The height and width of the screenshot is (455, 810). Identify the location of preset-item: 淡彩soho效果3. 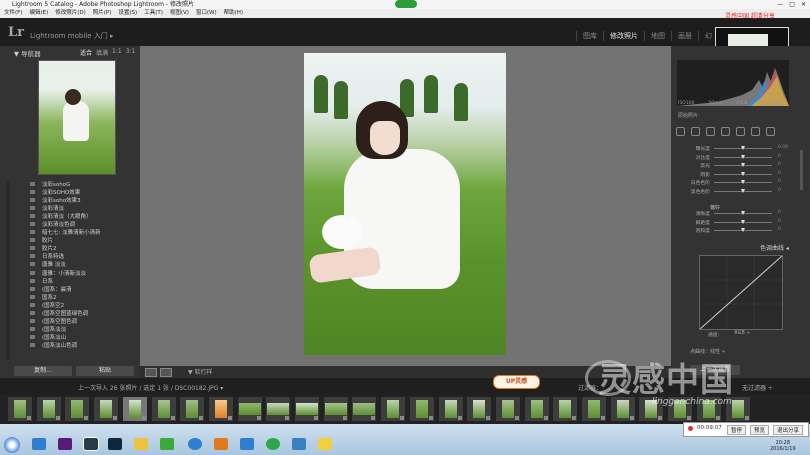
(76, 200).